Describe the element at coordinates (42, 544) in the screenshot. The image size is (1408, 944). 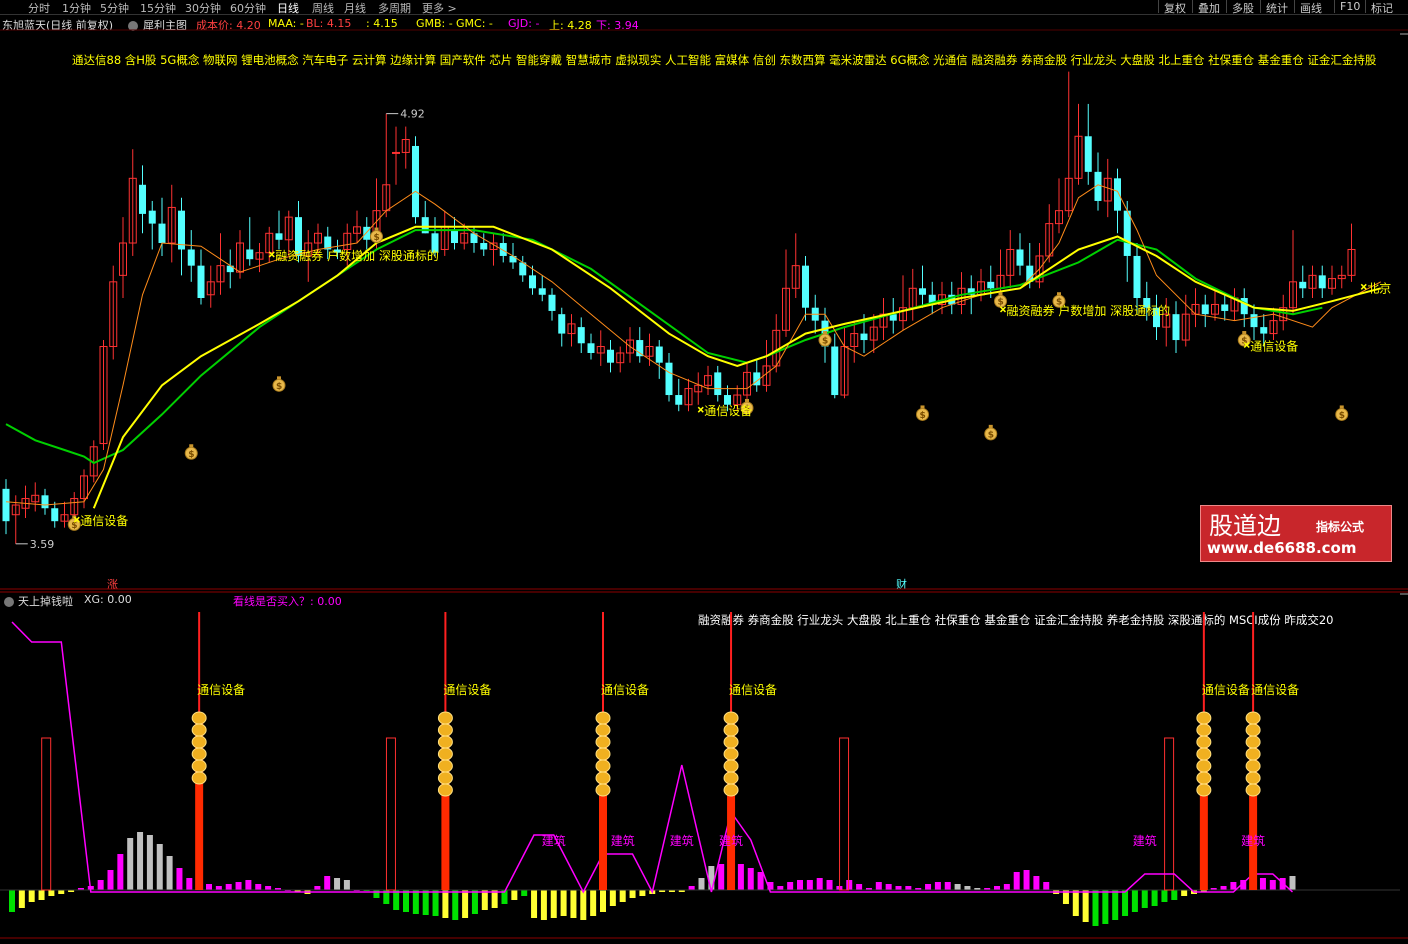
I see `low-price-label: 3.59` at that location.